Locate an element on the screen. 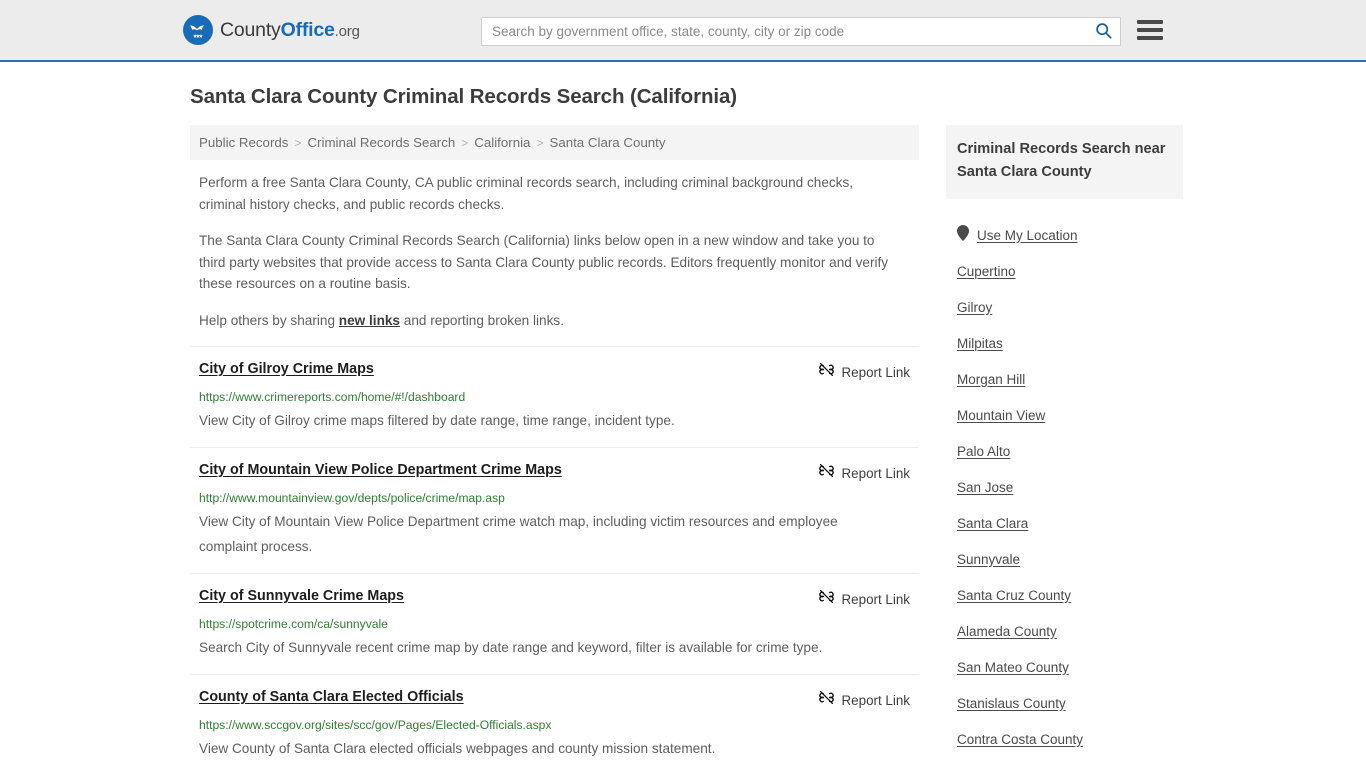 This screenshot has width=1366, height=768. result-title-link: City of Sunnyvale Crime Maps is located at coordinates (301, 596).